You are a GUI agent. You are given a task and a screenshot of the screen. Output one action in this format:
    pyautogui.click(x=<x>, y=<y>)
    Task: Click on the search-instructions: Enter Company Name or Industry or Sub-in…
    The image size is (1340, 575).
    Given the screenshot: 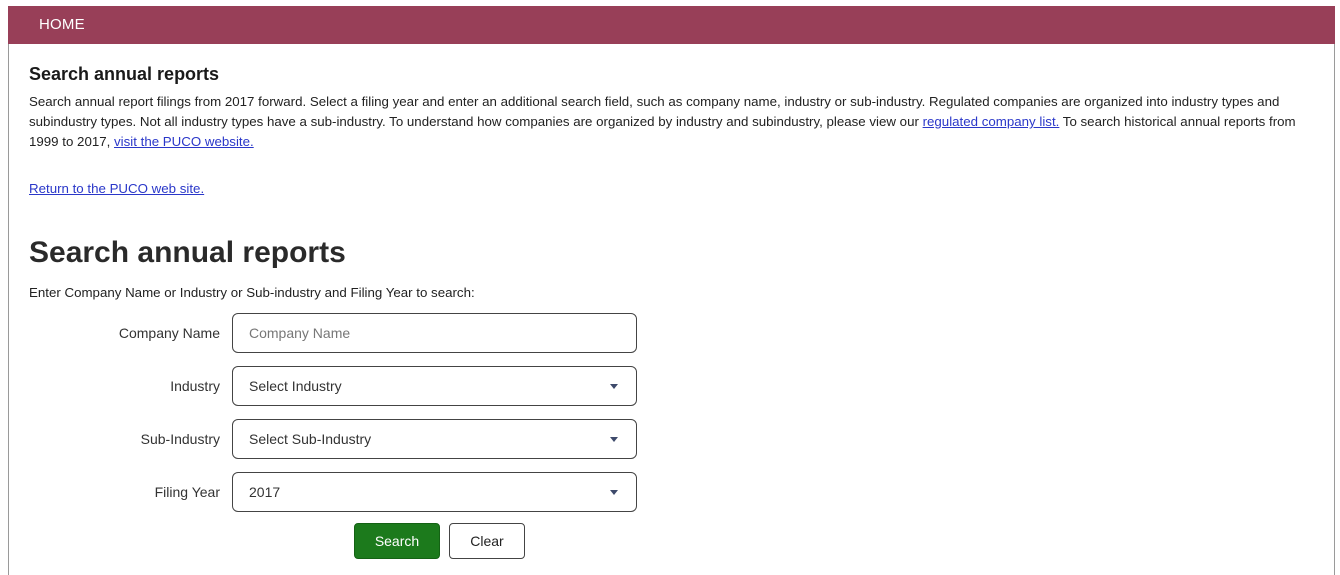 What is the action you would take?
    pyautogui.click(x=252, y=292)
    